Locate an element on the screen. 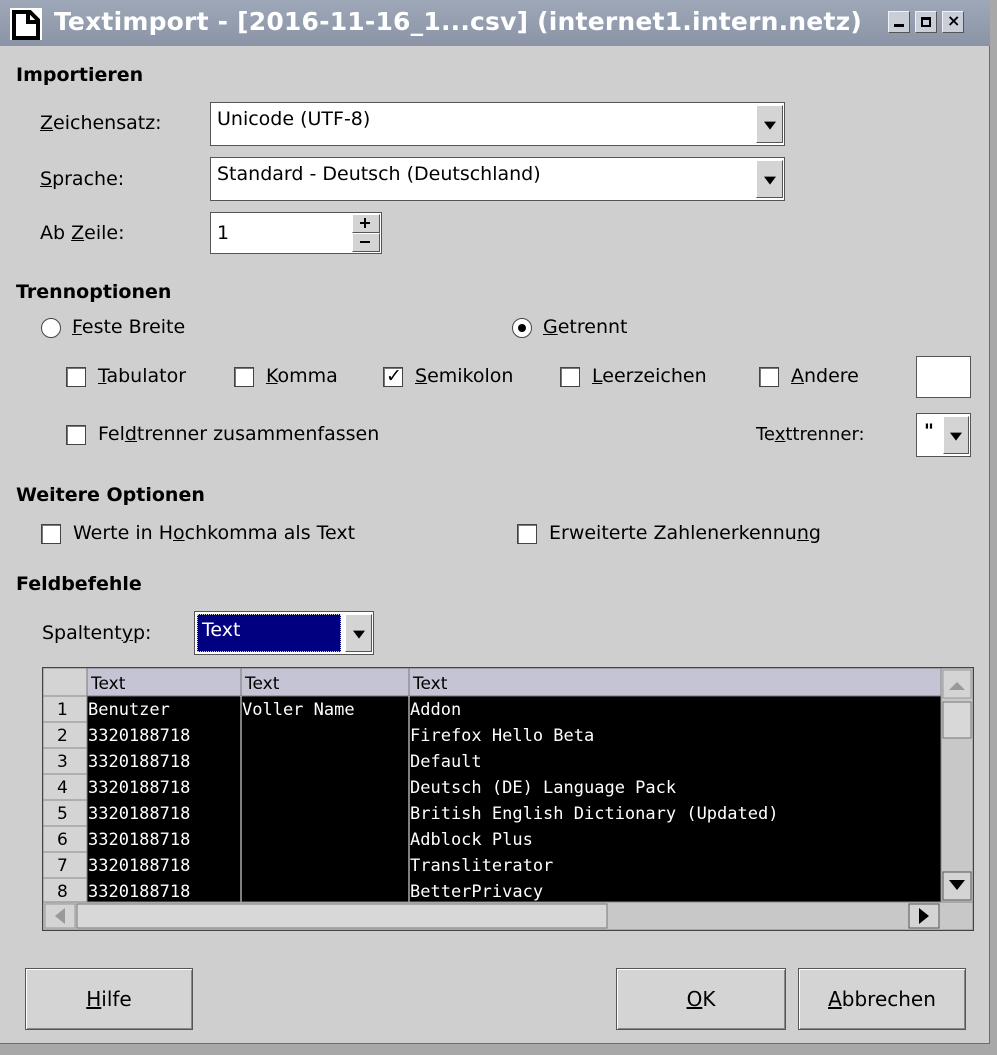 This screenshot has width=997, height=1055. separated-label: Getrennt is located at coordinates (585, 327).